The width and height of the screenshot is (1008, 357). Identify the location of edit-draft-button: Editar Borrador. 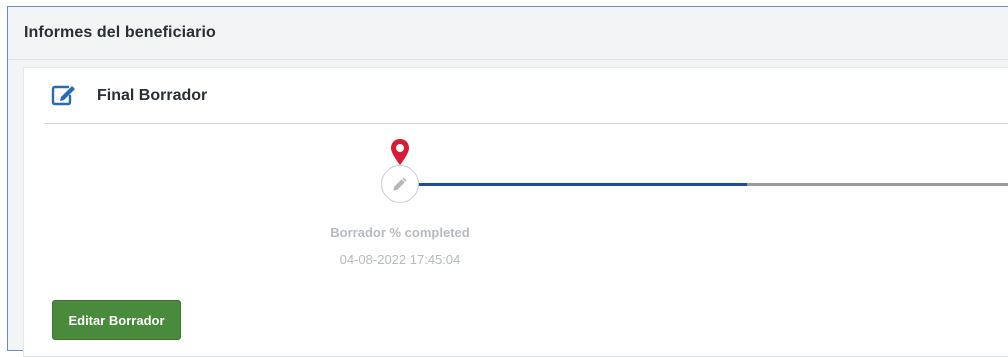
(116, 320).